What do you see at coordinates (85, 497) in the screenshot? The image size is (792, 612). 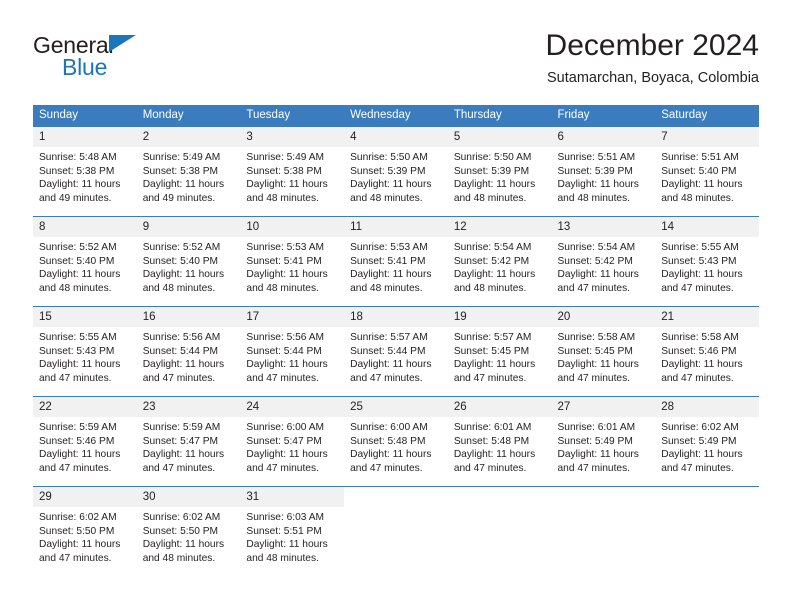 I see `day-number: 29` at bounding box center [85, 497].